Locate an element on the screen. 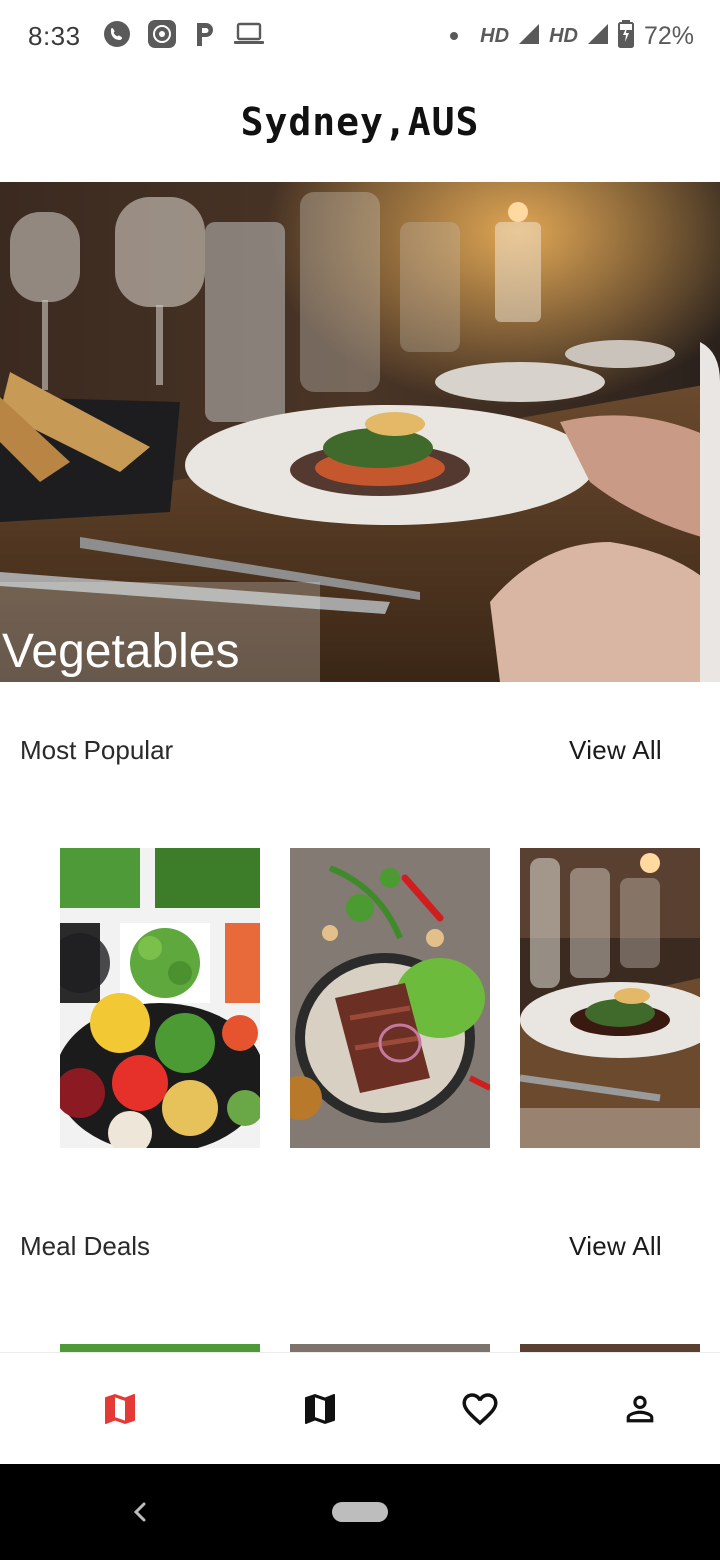  restaurant-dish-image is located at coordinates (610, 998).